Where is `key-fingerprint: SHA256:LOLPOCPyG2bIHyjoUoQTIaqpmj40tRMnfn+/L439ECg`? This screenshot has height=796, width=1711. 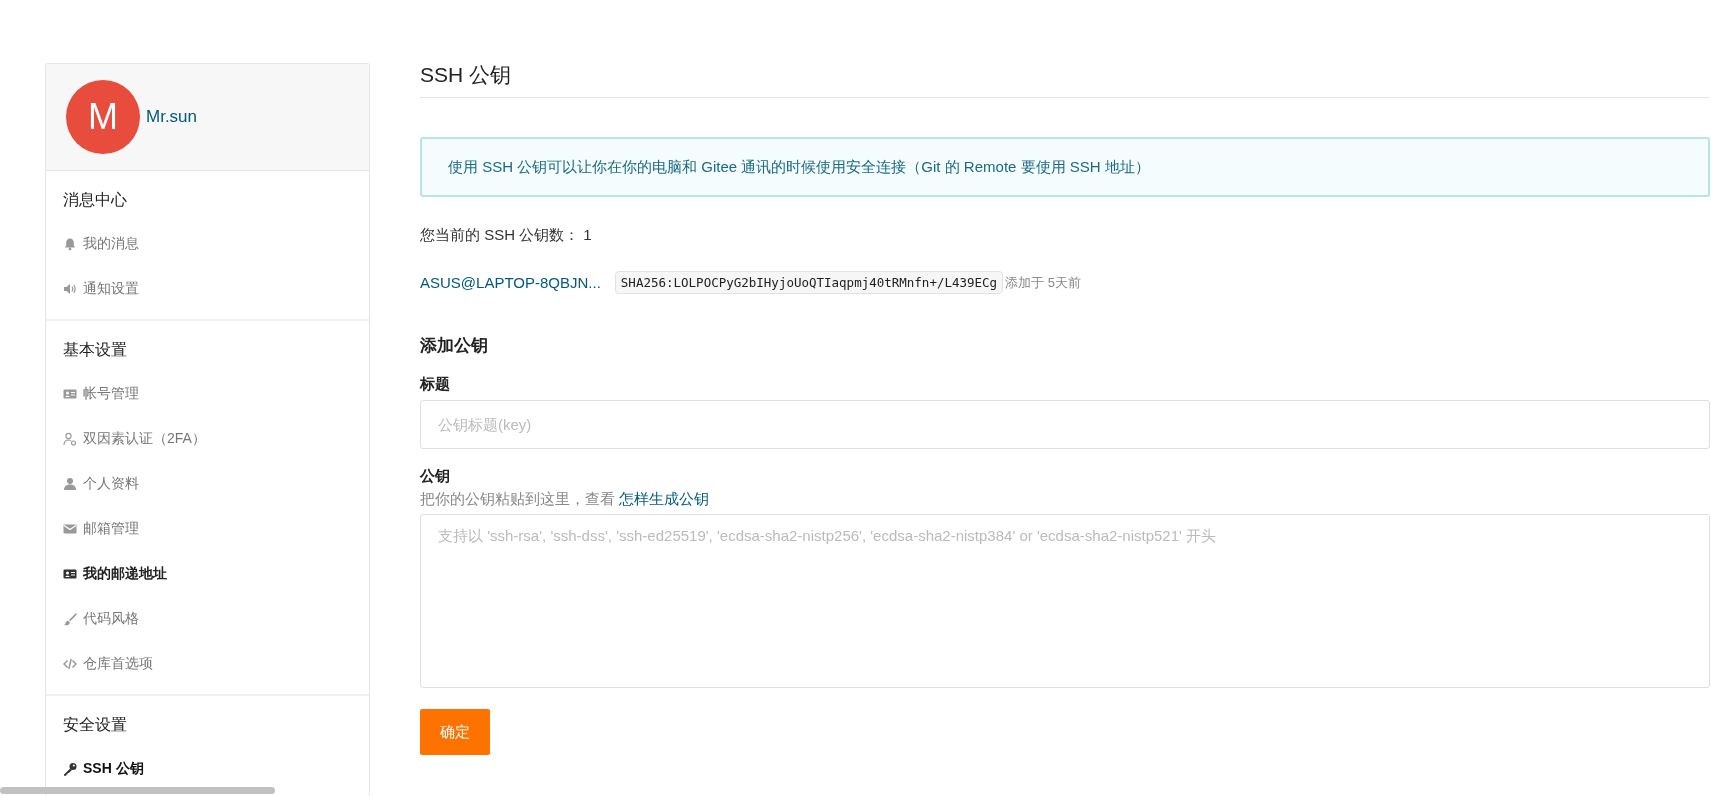
key-fingerprint: SHA256:LOLPOCPyG2bIHyjoUoQTIaqpmj40tRMnfn+/L439ECg is located at coordinates (809, 282).